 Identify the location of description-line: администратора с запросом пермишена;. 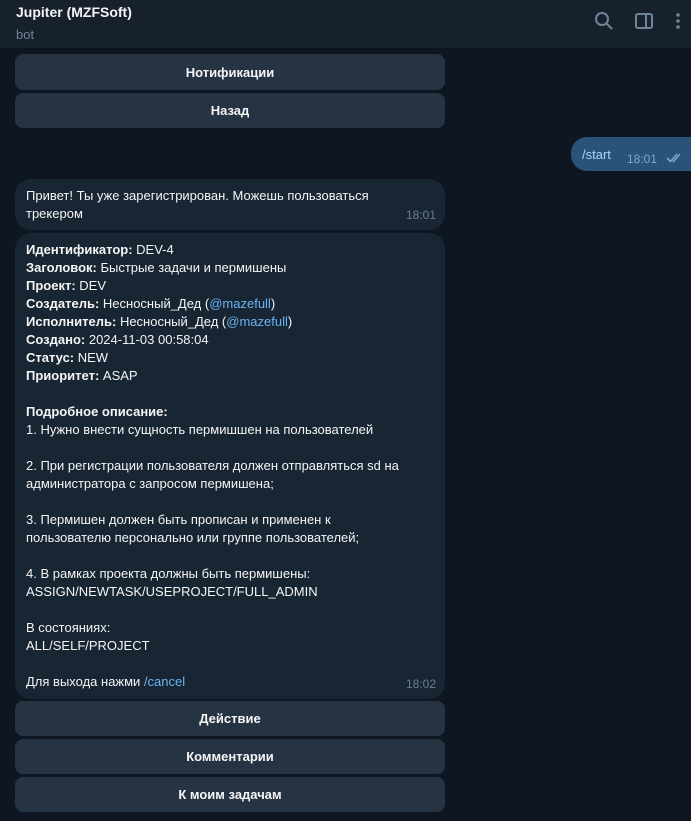
(150, 483).